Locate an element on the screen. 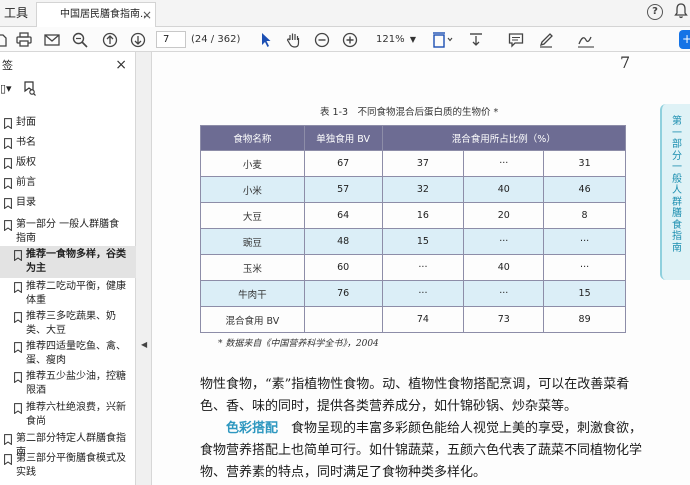  bookmark-item: 推荐五少盐少油，控糖限酒 is located at coordinates (68, 384).